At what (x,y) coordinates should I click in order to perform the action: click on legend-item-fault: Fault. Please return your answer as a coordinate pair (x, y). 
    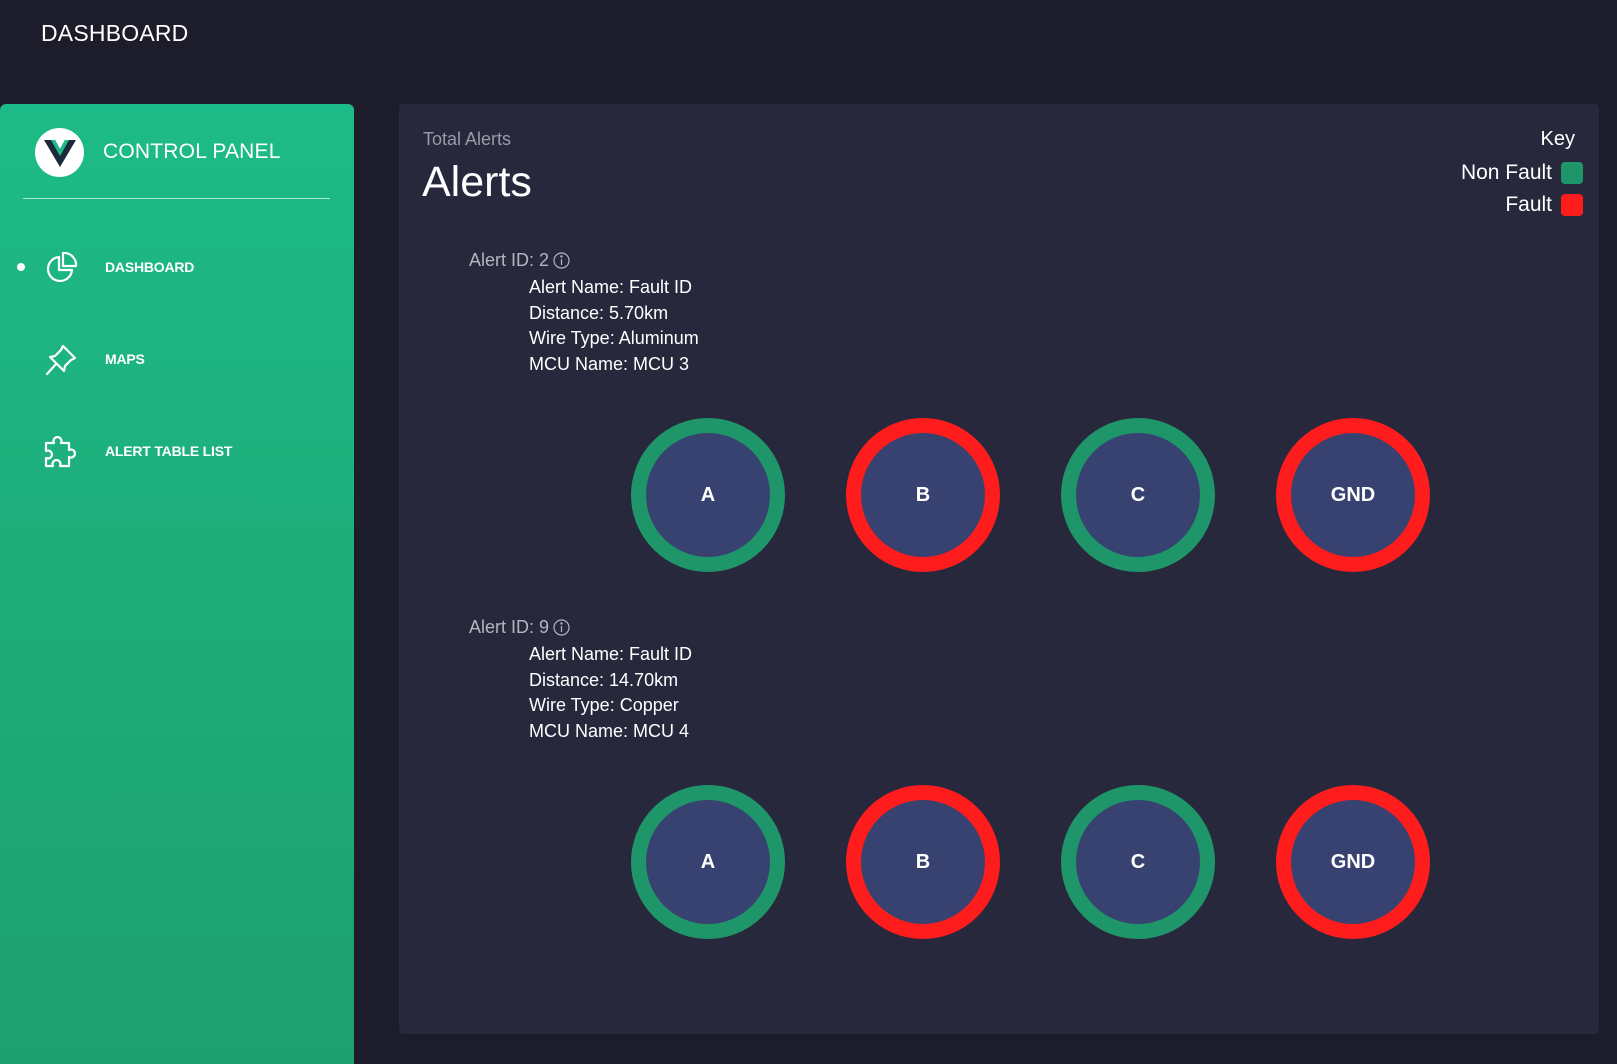
    Looking at the image, I should click on (1522, 205).